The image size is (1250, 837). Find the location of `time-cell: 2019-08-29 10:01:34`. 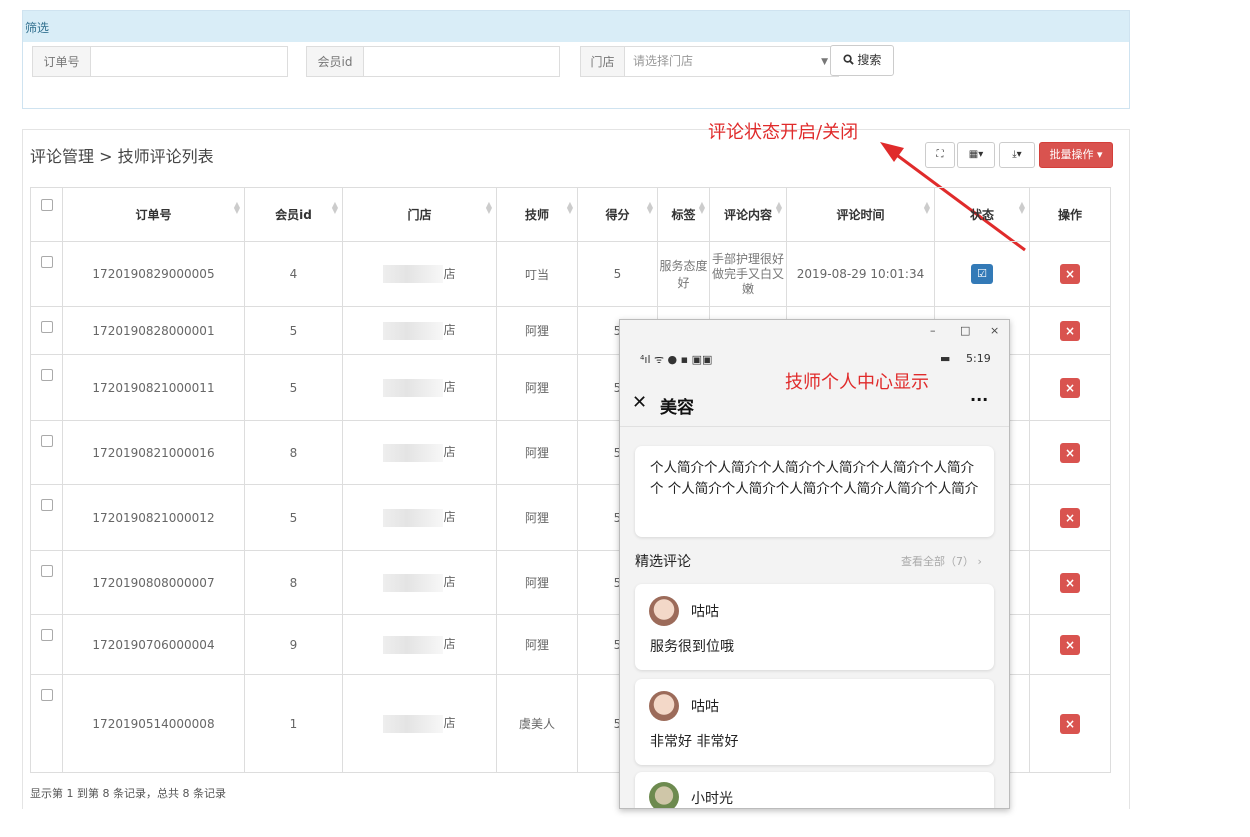

time-cell: 2019-08-29 10:01:34 is located at coordinates (860, 274).